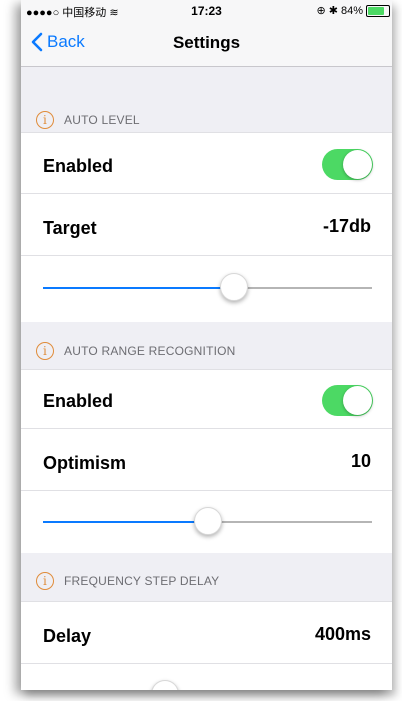 Image resolution: width=402 pixels, height=701 pixels. What do you see at coordinates (206, 163) in the screenshot?
I see `auto-level-enabled-row: Enabled` at bounding box center [206, 163].